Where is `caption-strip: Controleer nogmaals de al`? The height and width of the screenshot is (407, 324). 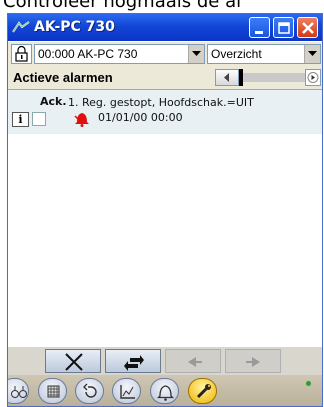 caption-strip: Controleer nogmaals de al is located at coordinates (162, 6).